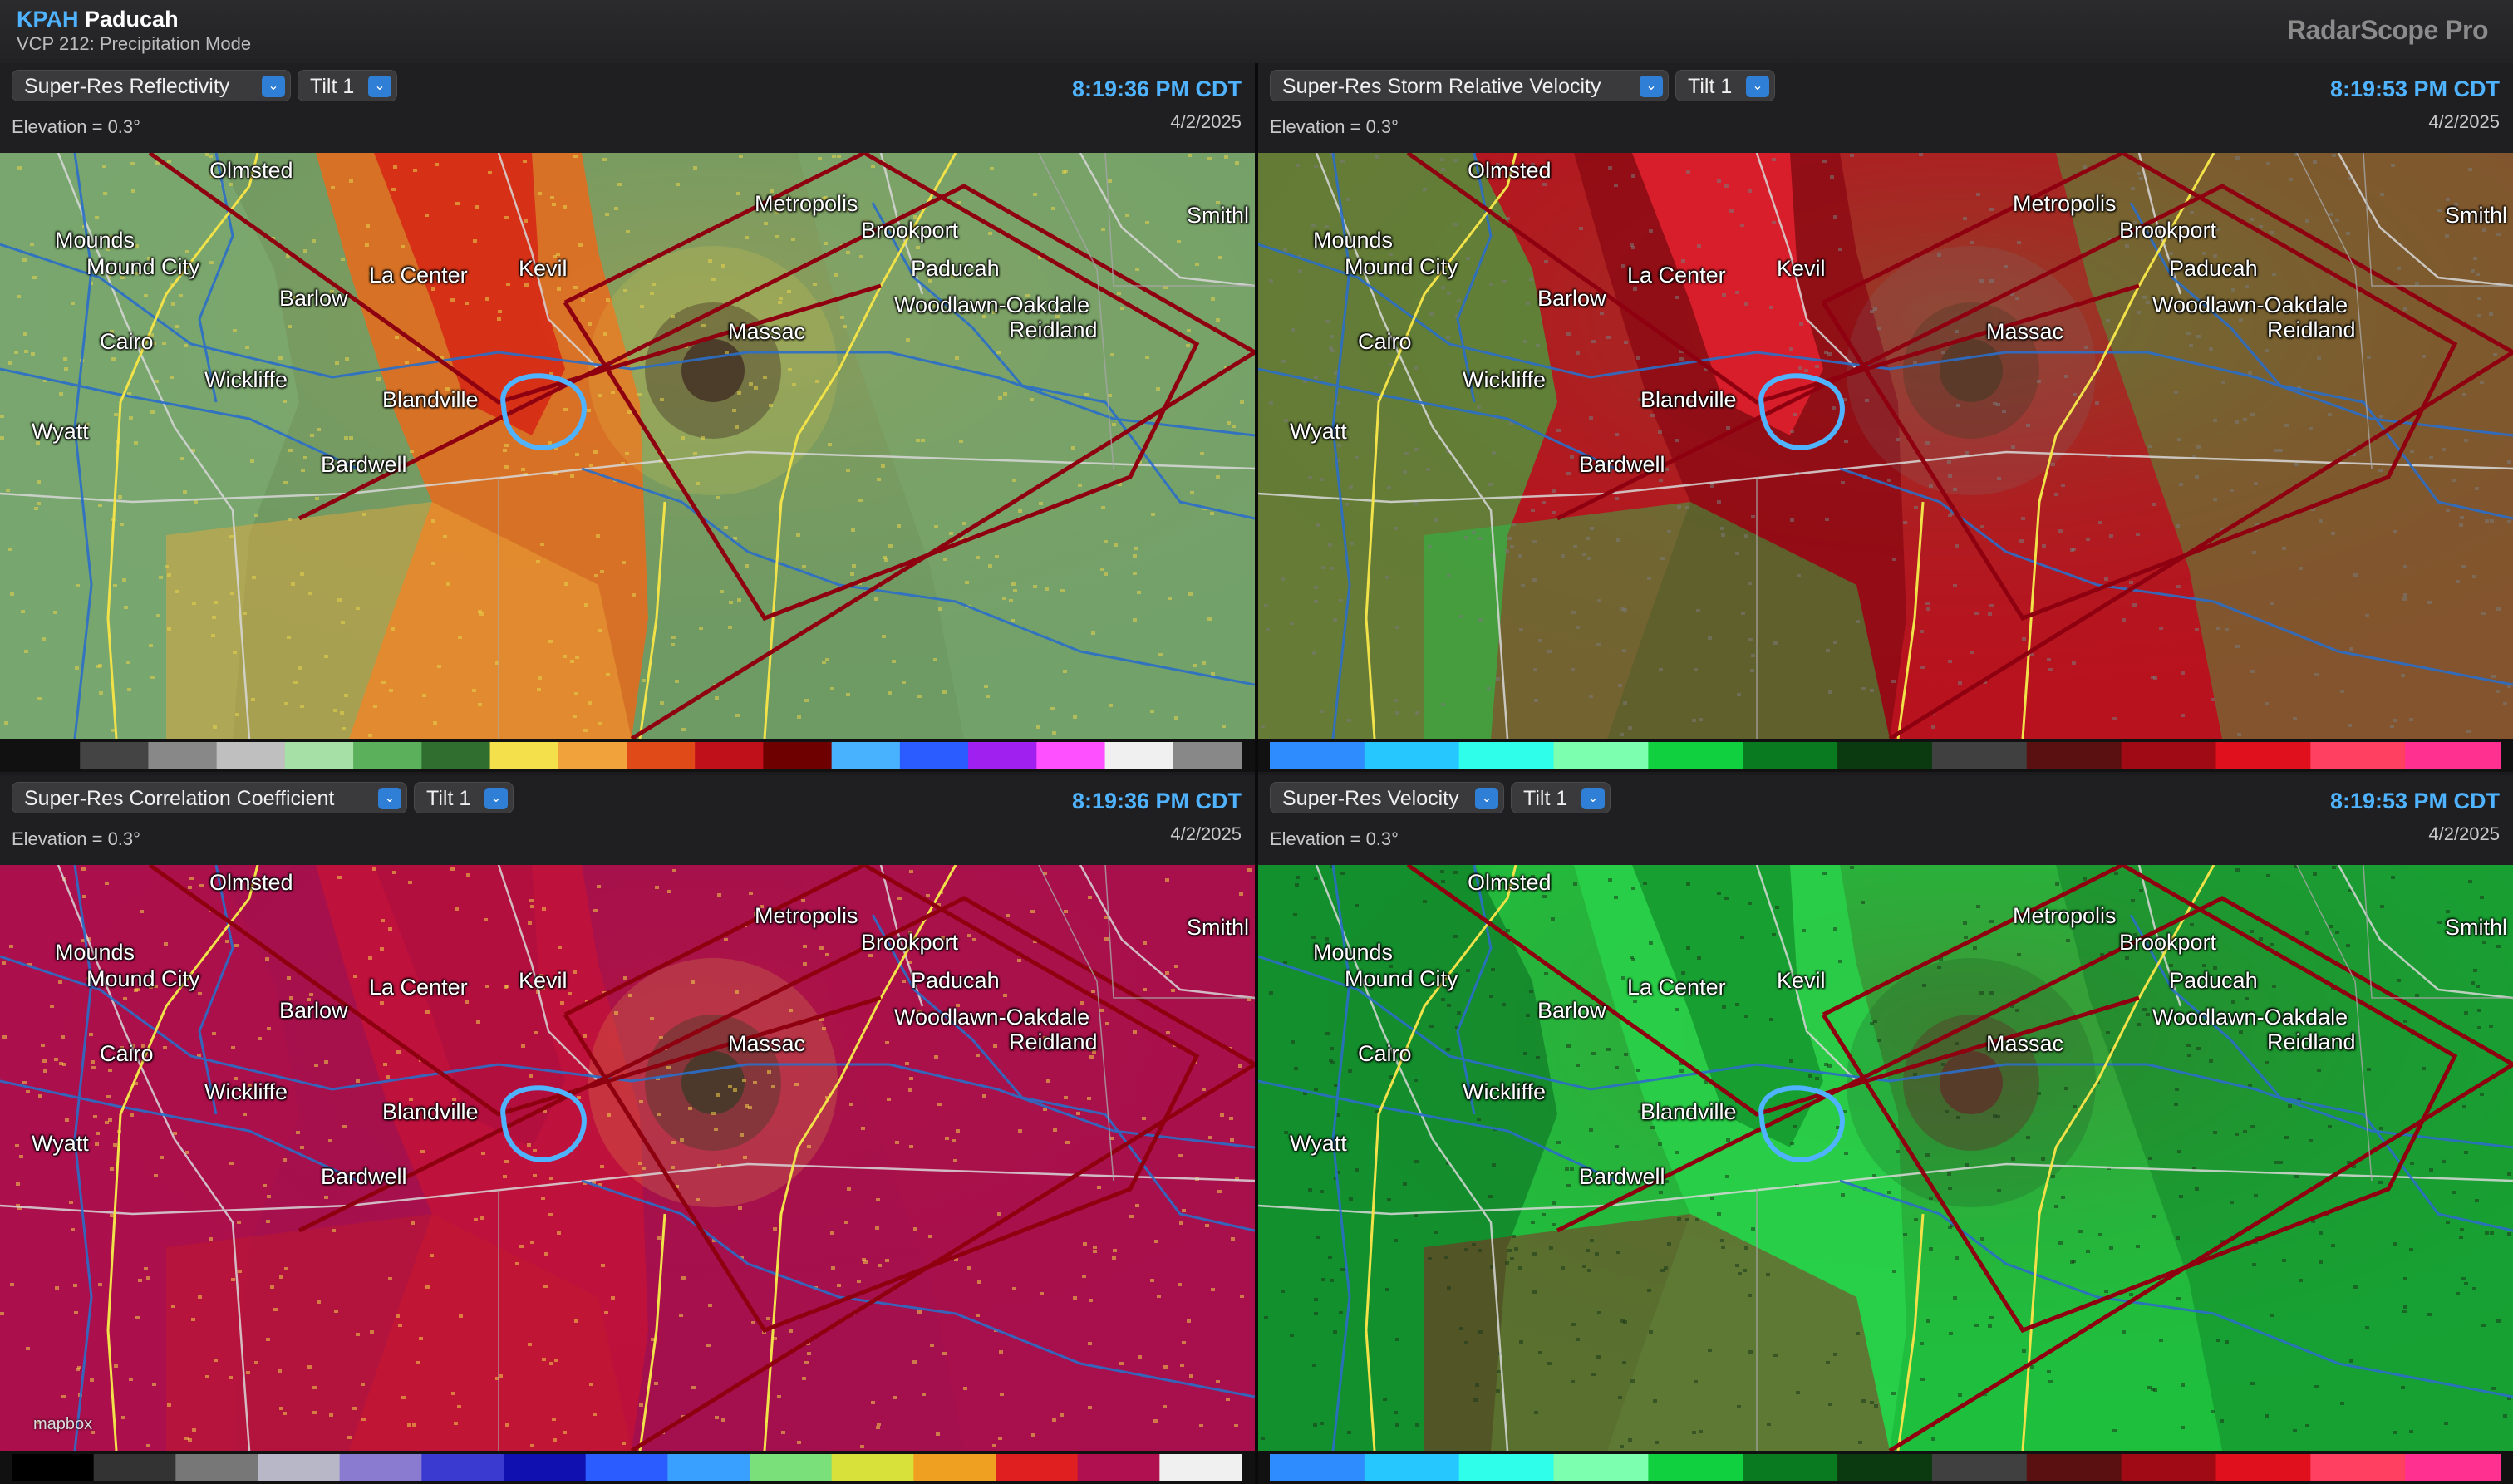 This screenshot has width=2513, height=1484. Describe the element at coordinates (63, 1424) in the screenshot. I see `mapbox-attribution: mapbox` at that location.